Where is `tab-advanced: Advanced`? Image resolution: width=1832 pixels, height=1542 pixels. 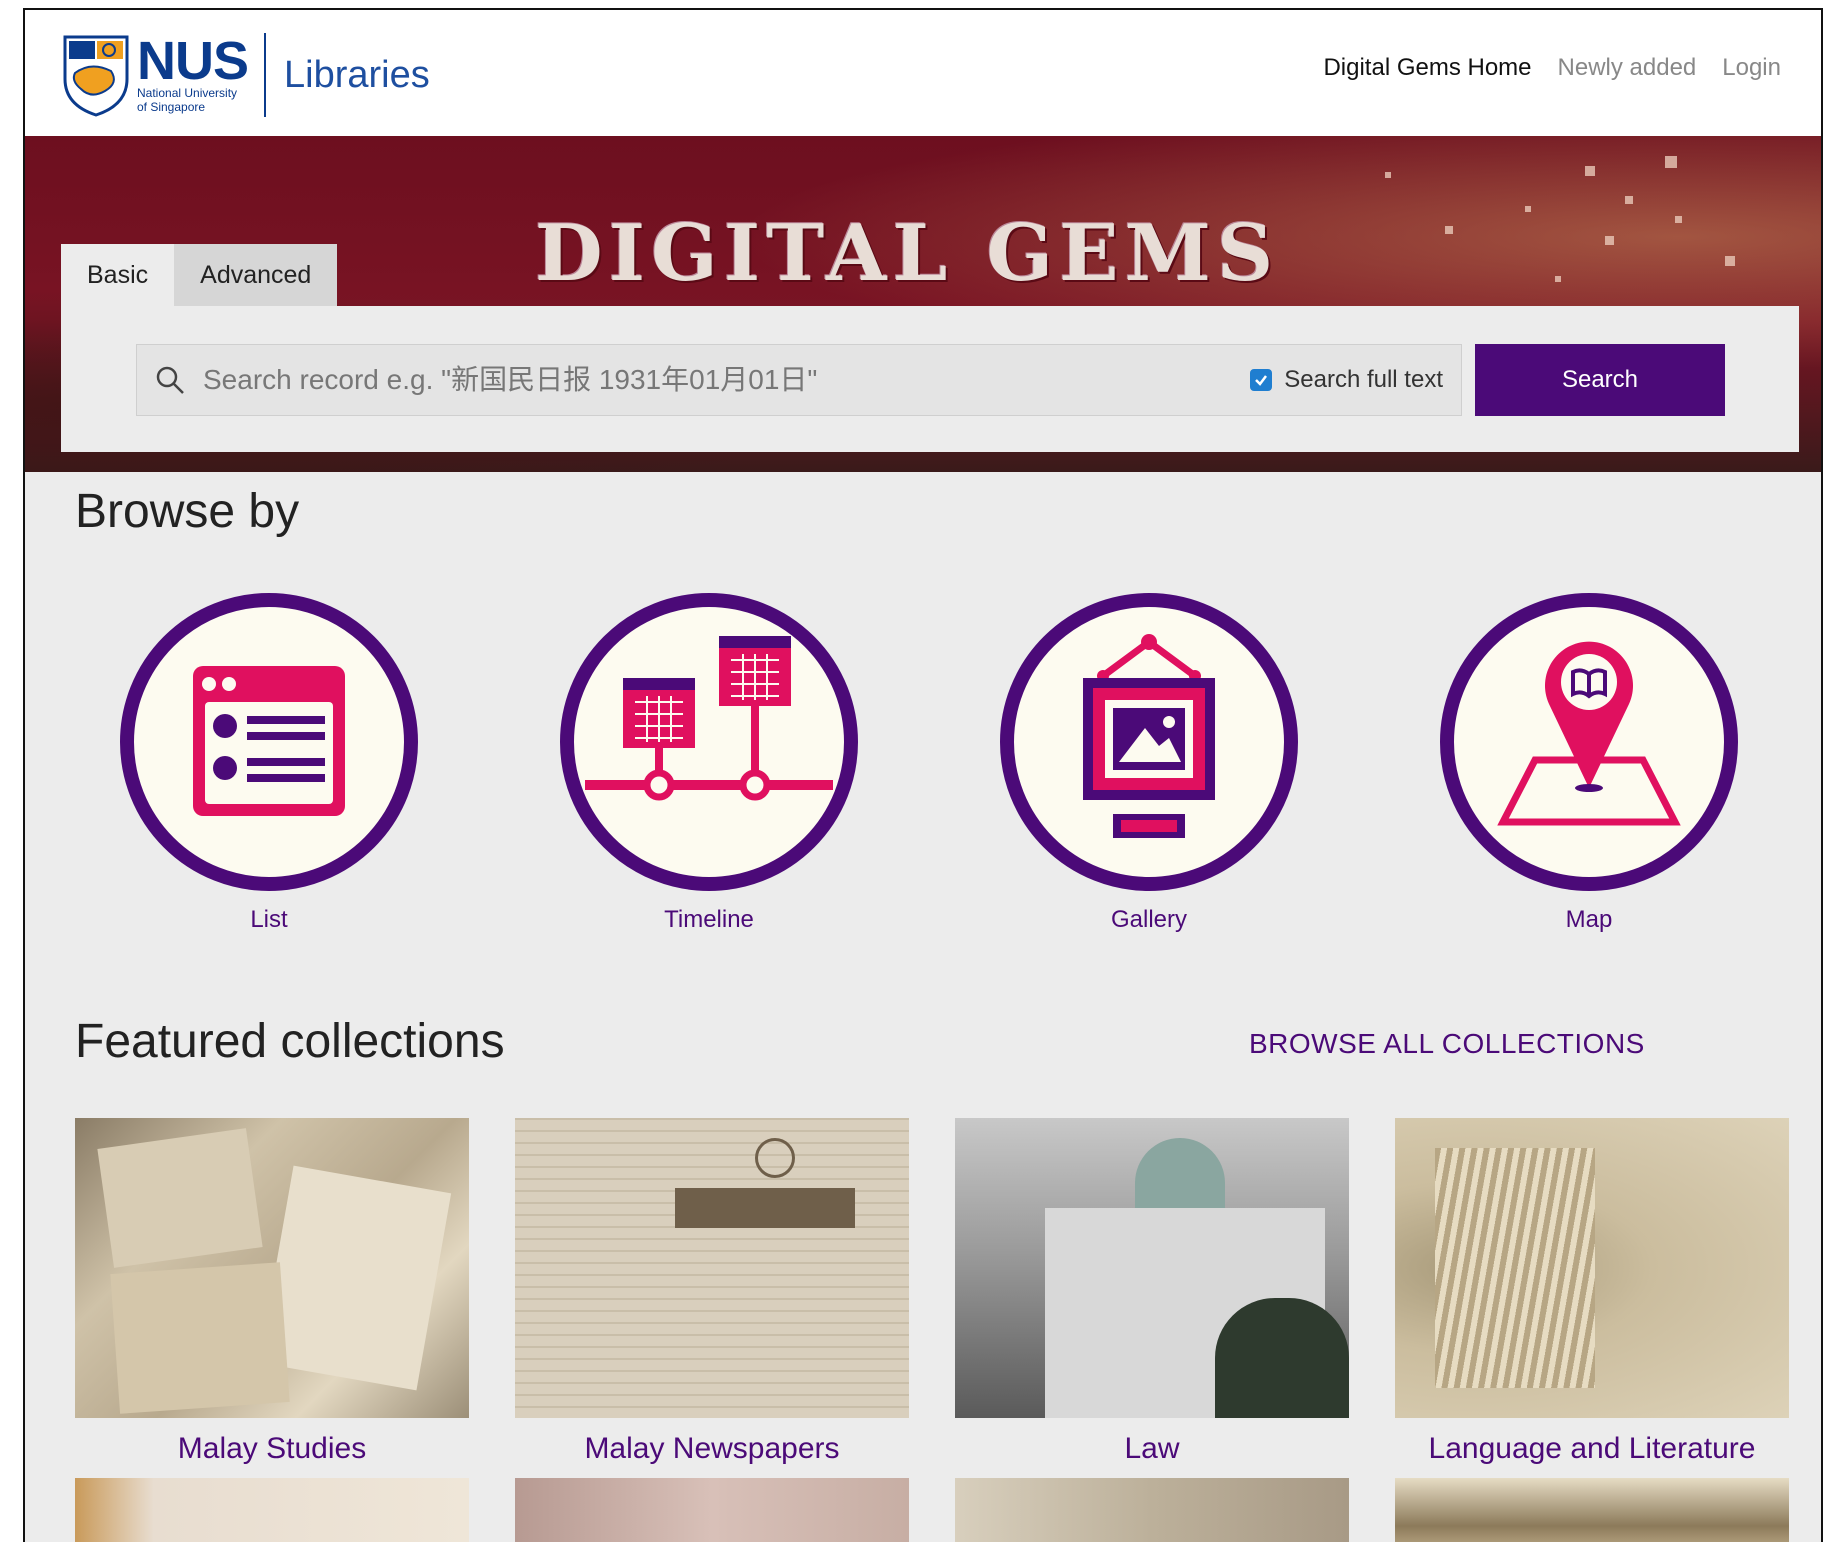
tab-advanced: Advanced is located at coordinates (256, 275).